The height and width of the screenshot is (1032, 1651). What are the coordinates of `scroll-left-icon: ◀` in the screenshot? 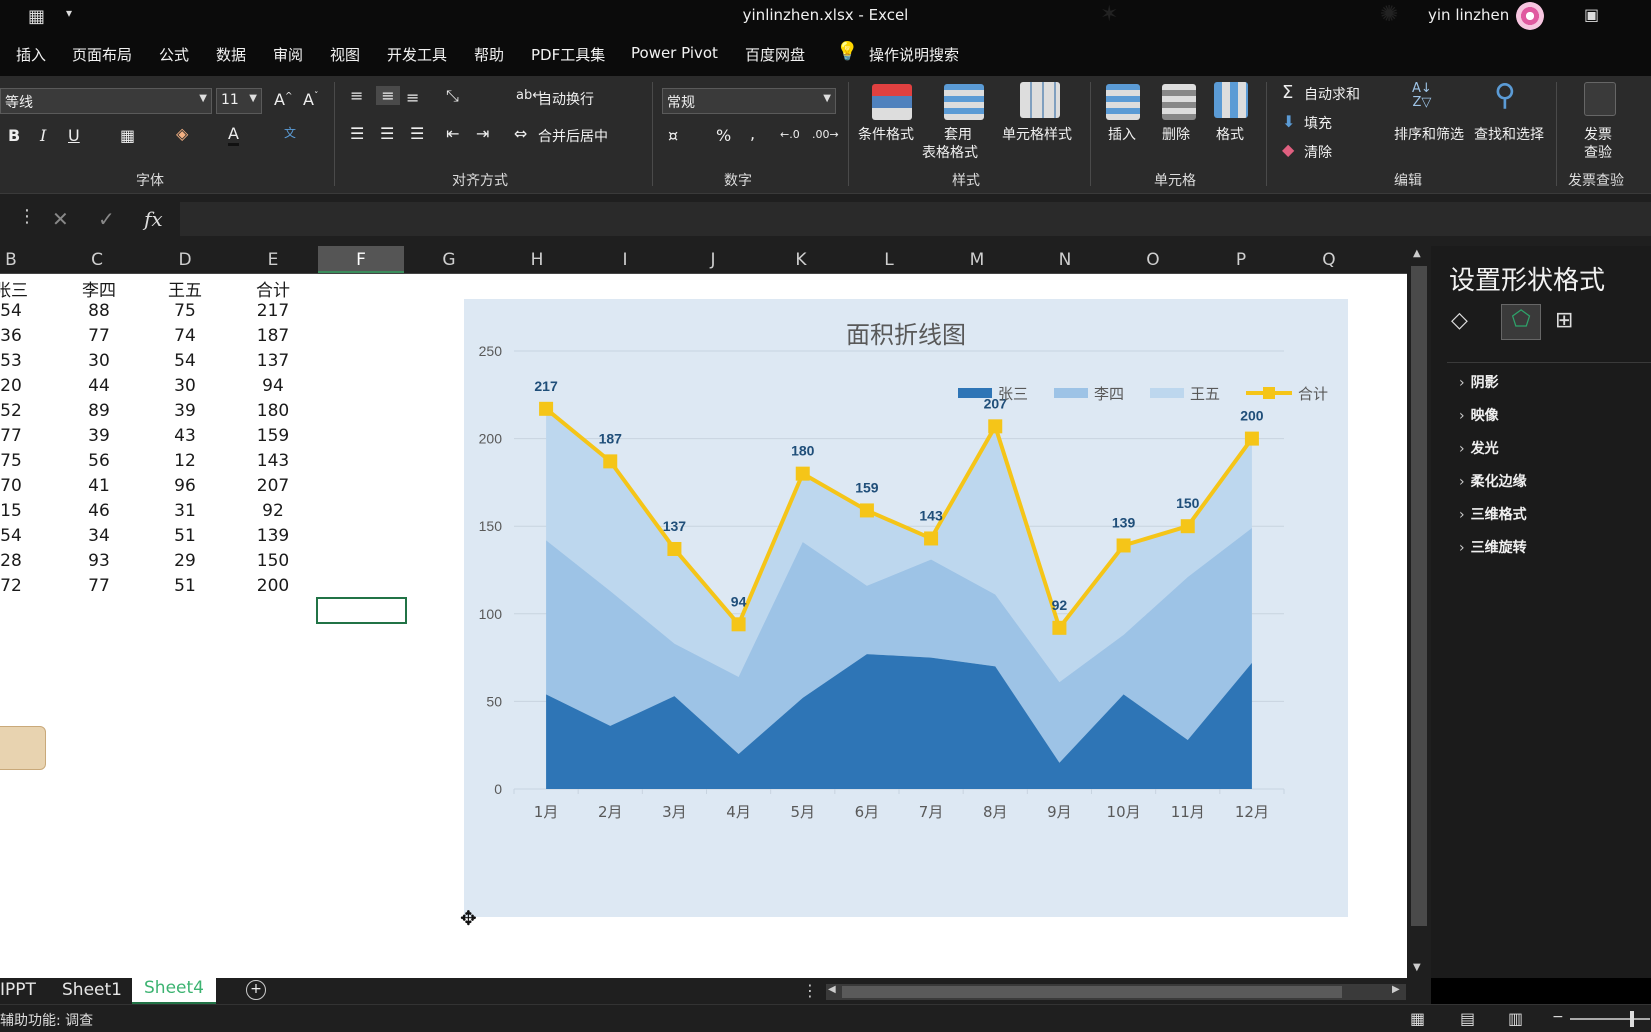 It's located at (832, 989).